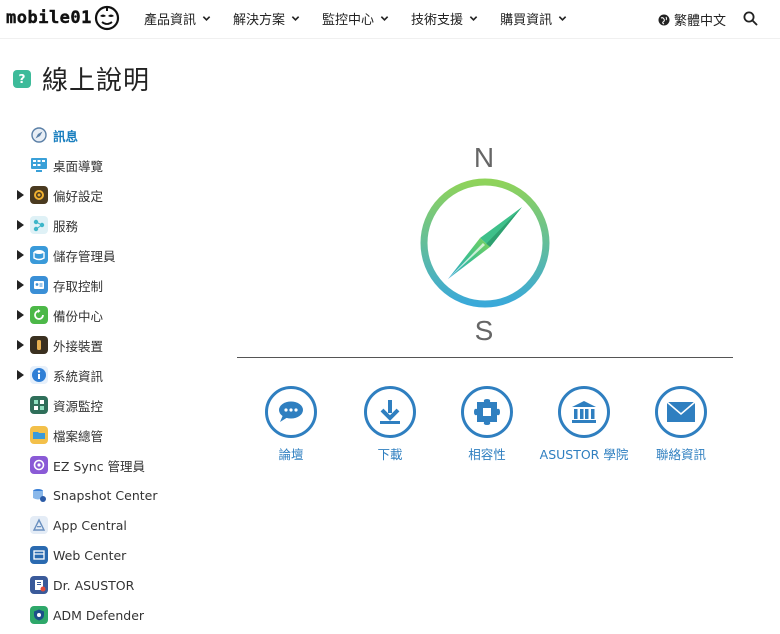 The width and height of the screenshot is (780, 634). I want to click on link-download: 下載, so click(390, 426).